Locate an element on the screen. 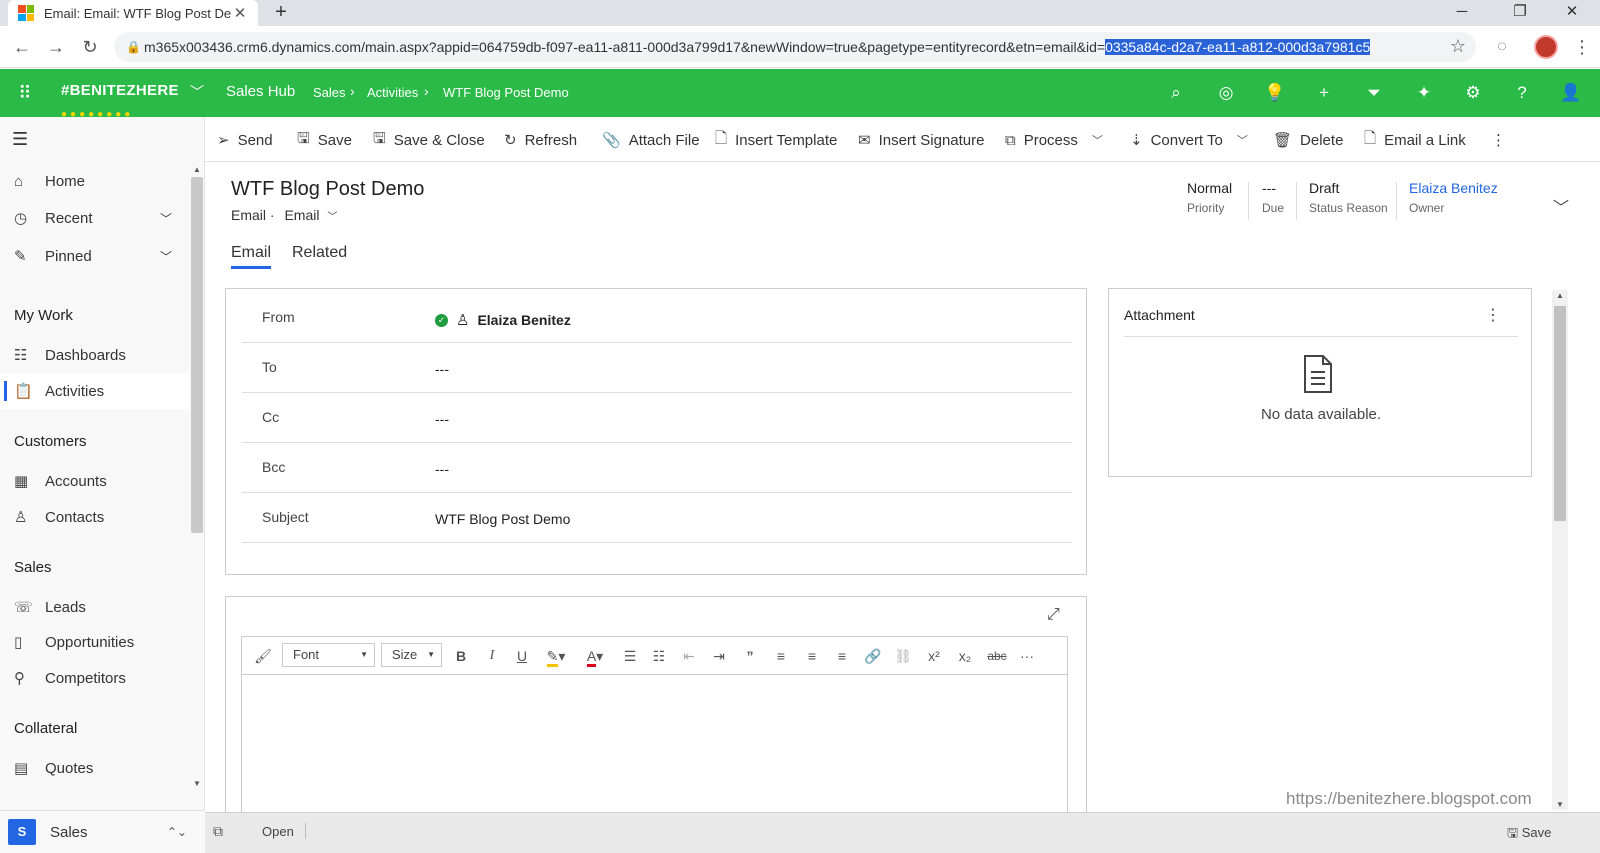 The height and width of the screenshot is (853, 1600). breadcrumb-activities: Activities is located at coordinates (392, 92).